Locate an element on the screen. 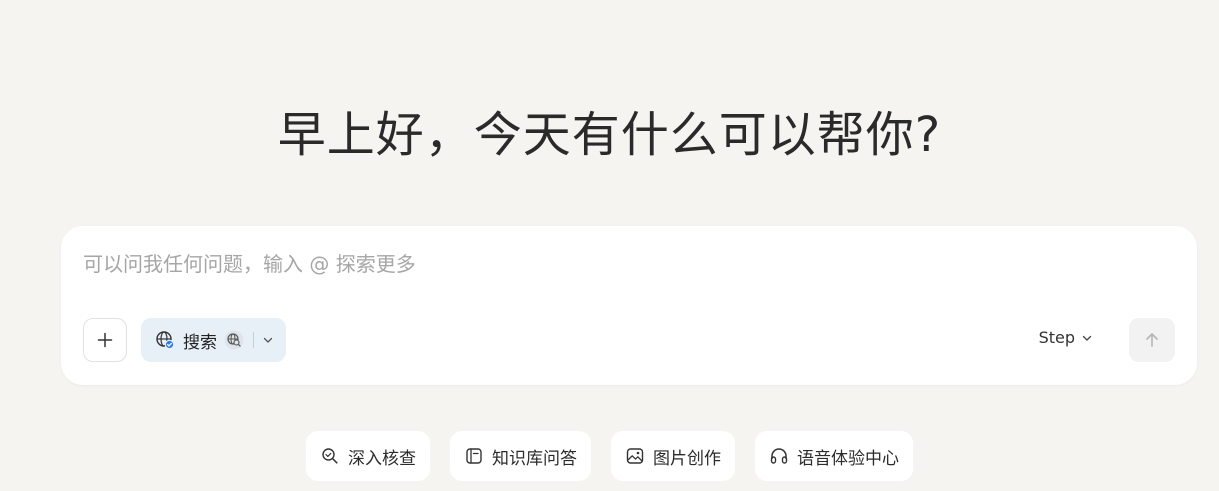  search-toggle-label: 搜索 is located at coordinates (200, 342).